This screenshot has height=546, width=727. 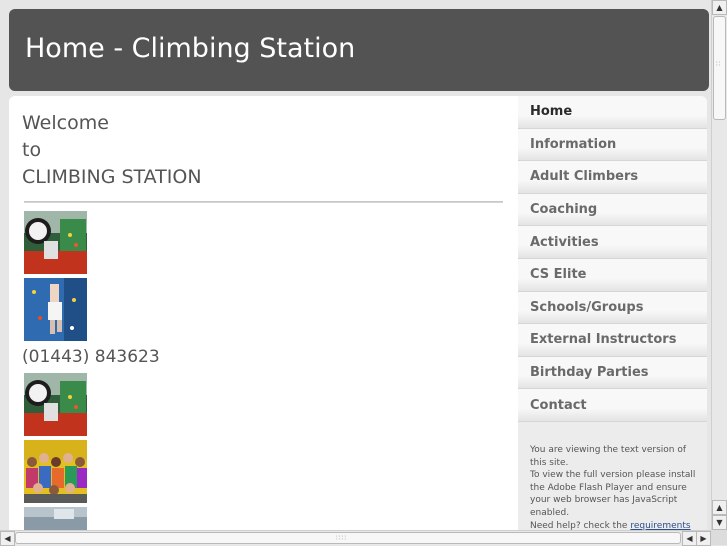 I want to click on nav-item-activities: Activities, so click(x=612, y=242).